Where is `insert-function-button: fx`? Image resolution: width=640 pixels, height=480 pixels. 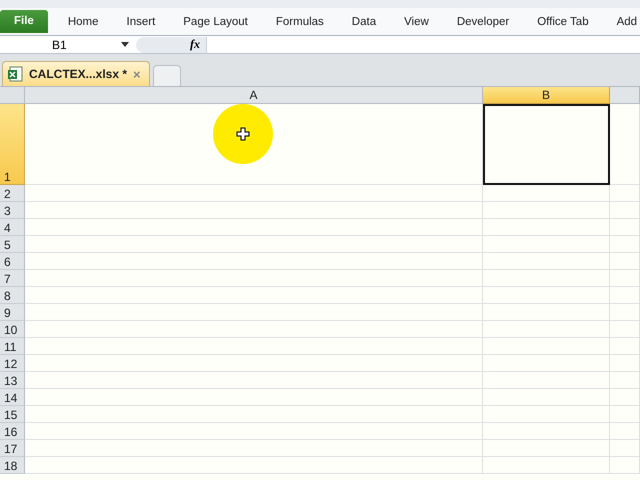 insert-function-button: fx is located at coordinates (195, 44).